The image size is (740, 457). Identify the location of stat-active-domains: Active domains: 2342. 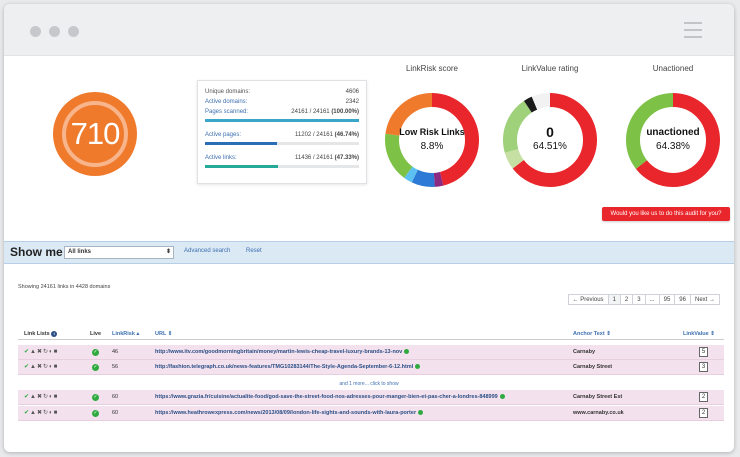
(282, 102).